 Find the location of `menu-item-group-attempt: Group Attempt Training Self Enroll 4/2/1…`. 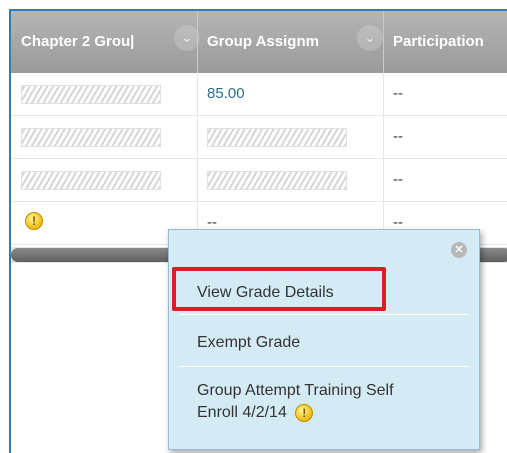

menu-item-group-attempt: Group Attempt Training Self Enroll 4/2/1… is located at coordinates (324, 410).